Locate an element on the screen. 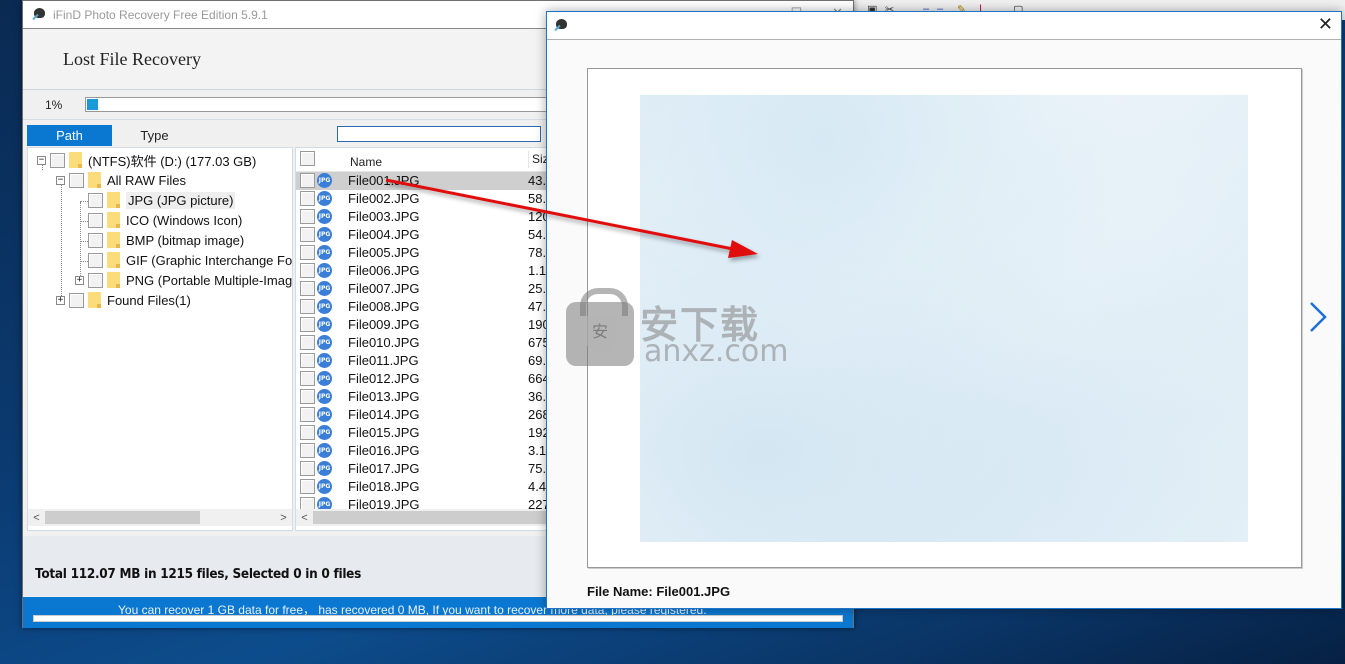 Image resolution: width=1345 pixels, height=664 pixels. next-image-button is located at coordinates (1318, 317).